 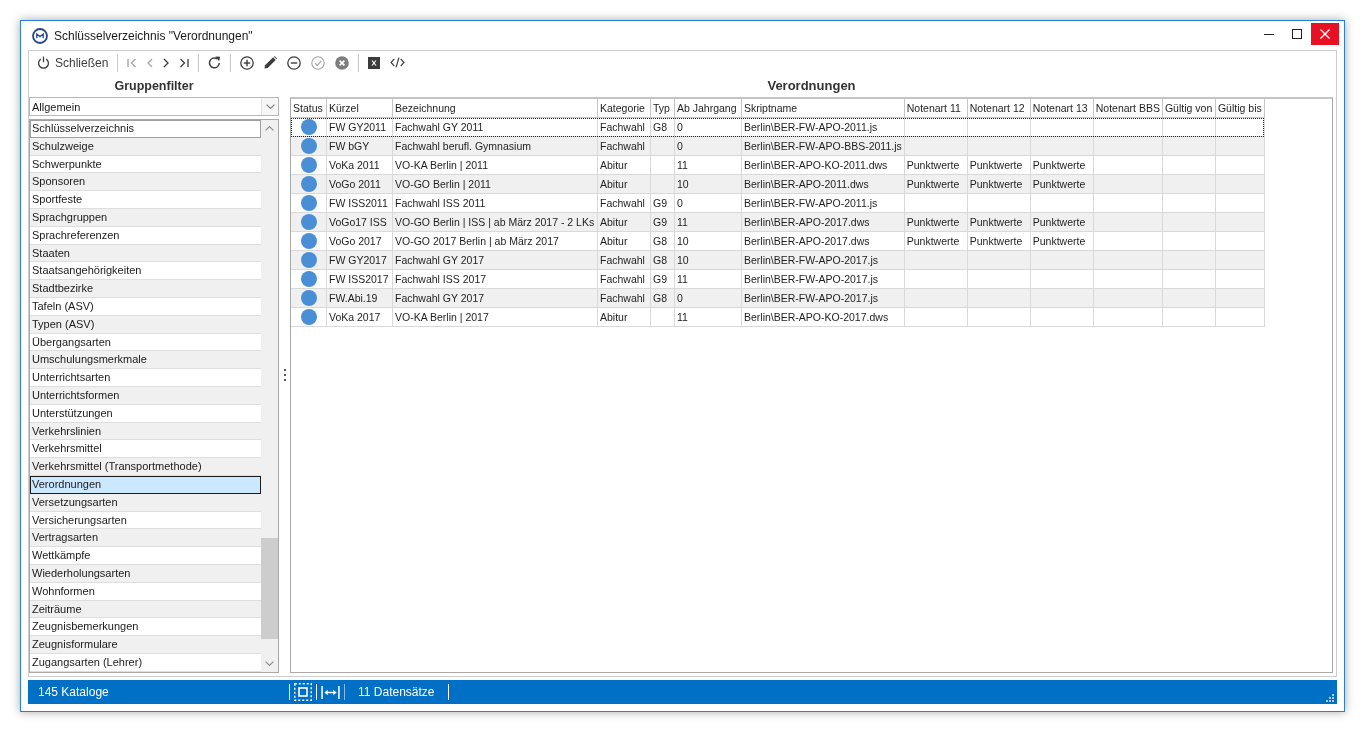 I want to click on x-tile-icon, so click(x=374, y=62).